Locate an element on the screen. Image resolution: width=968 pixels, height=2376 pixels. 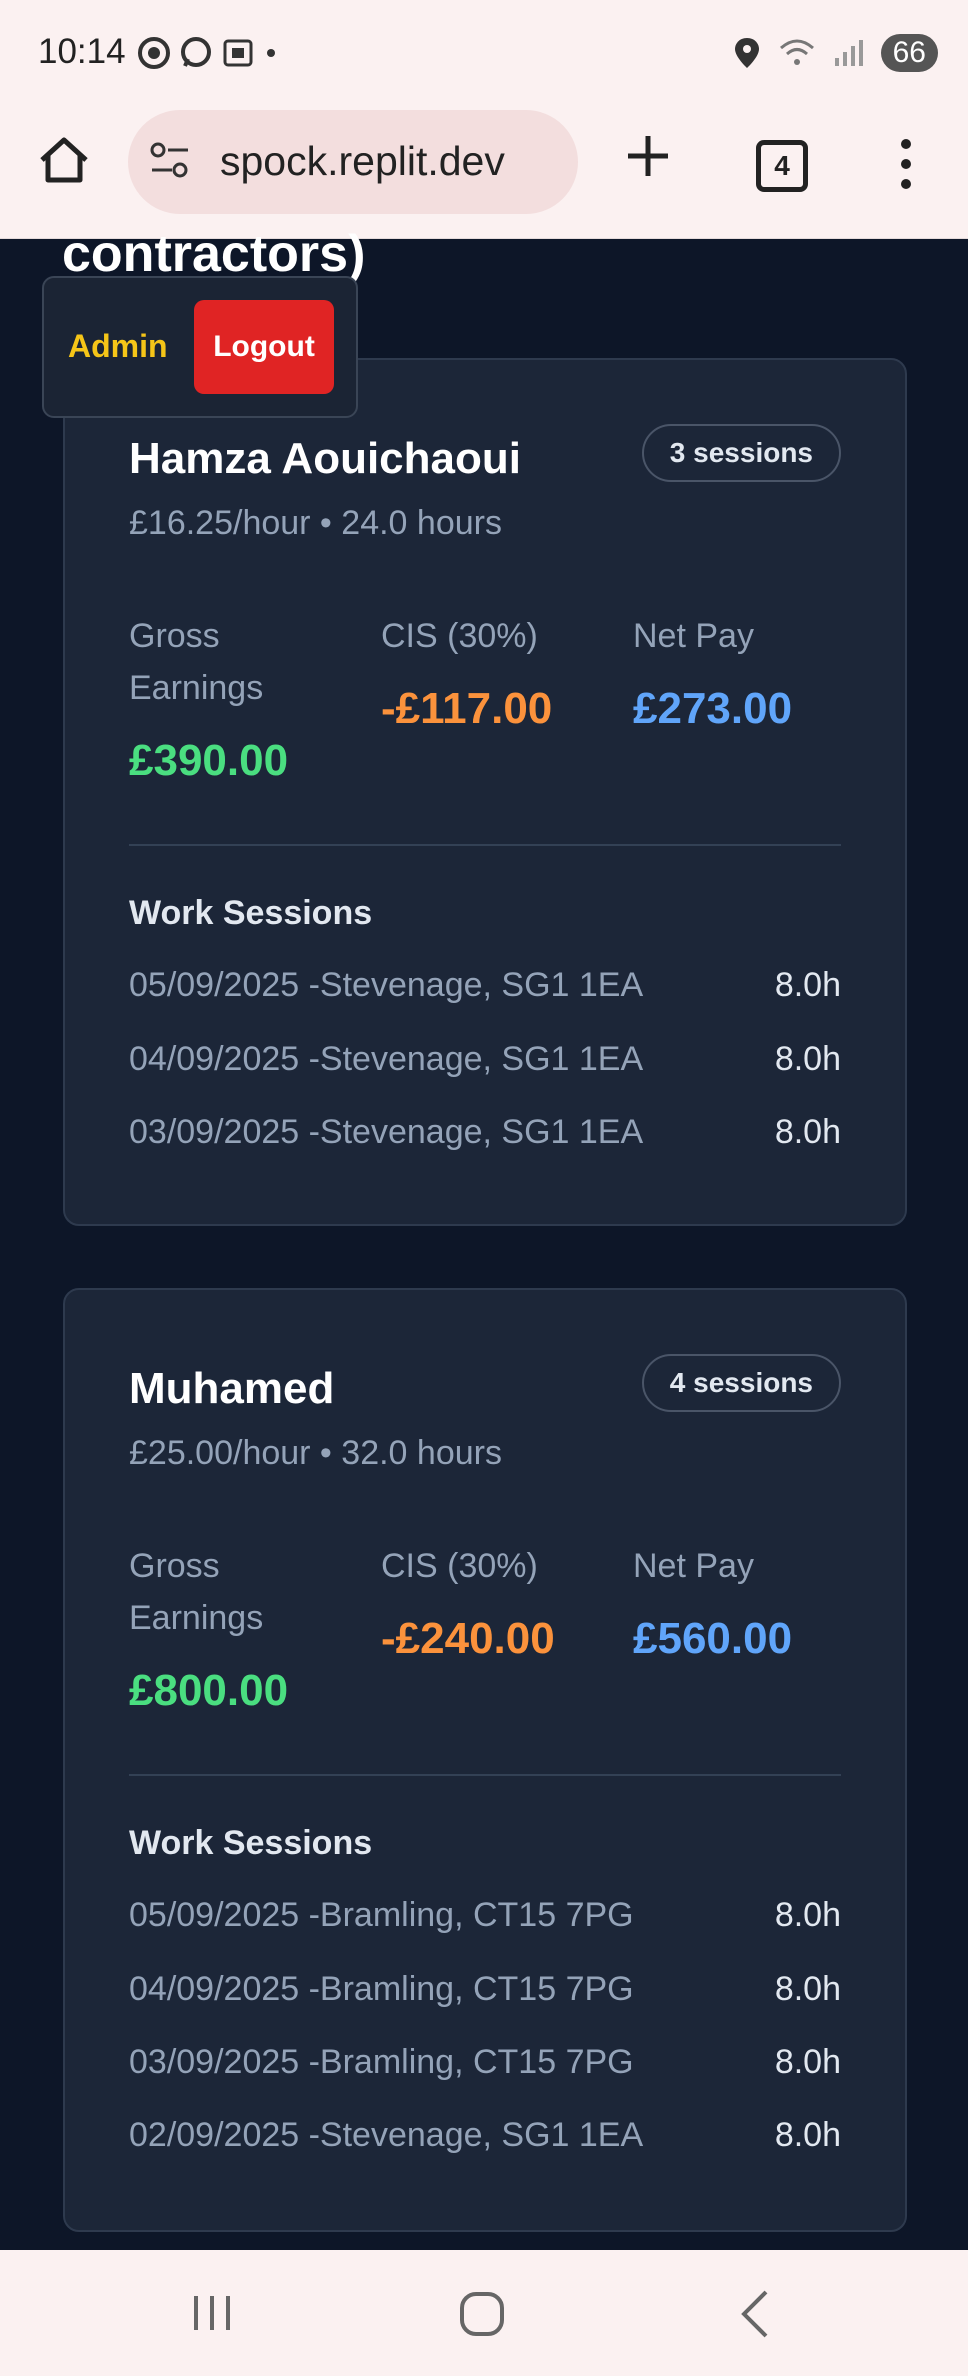
session-description: 04/09/2025 -Bramling, CT15 7PG is located at coordinates (381, 1989).